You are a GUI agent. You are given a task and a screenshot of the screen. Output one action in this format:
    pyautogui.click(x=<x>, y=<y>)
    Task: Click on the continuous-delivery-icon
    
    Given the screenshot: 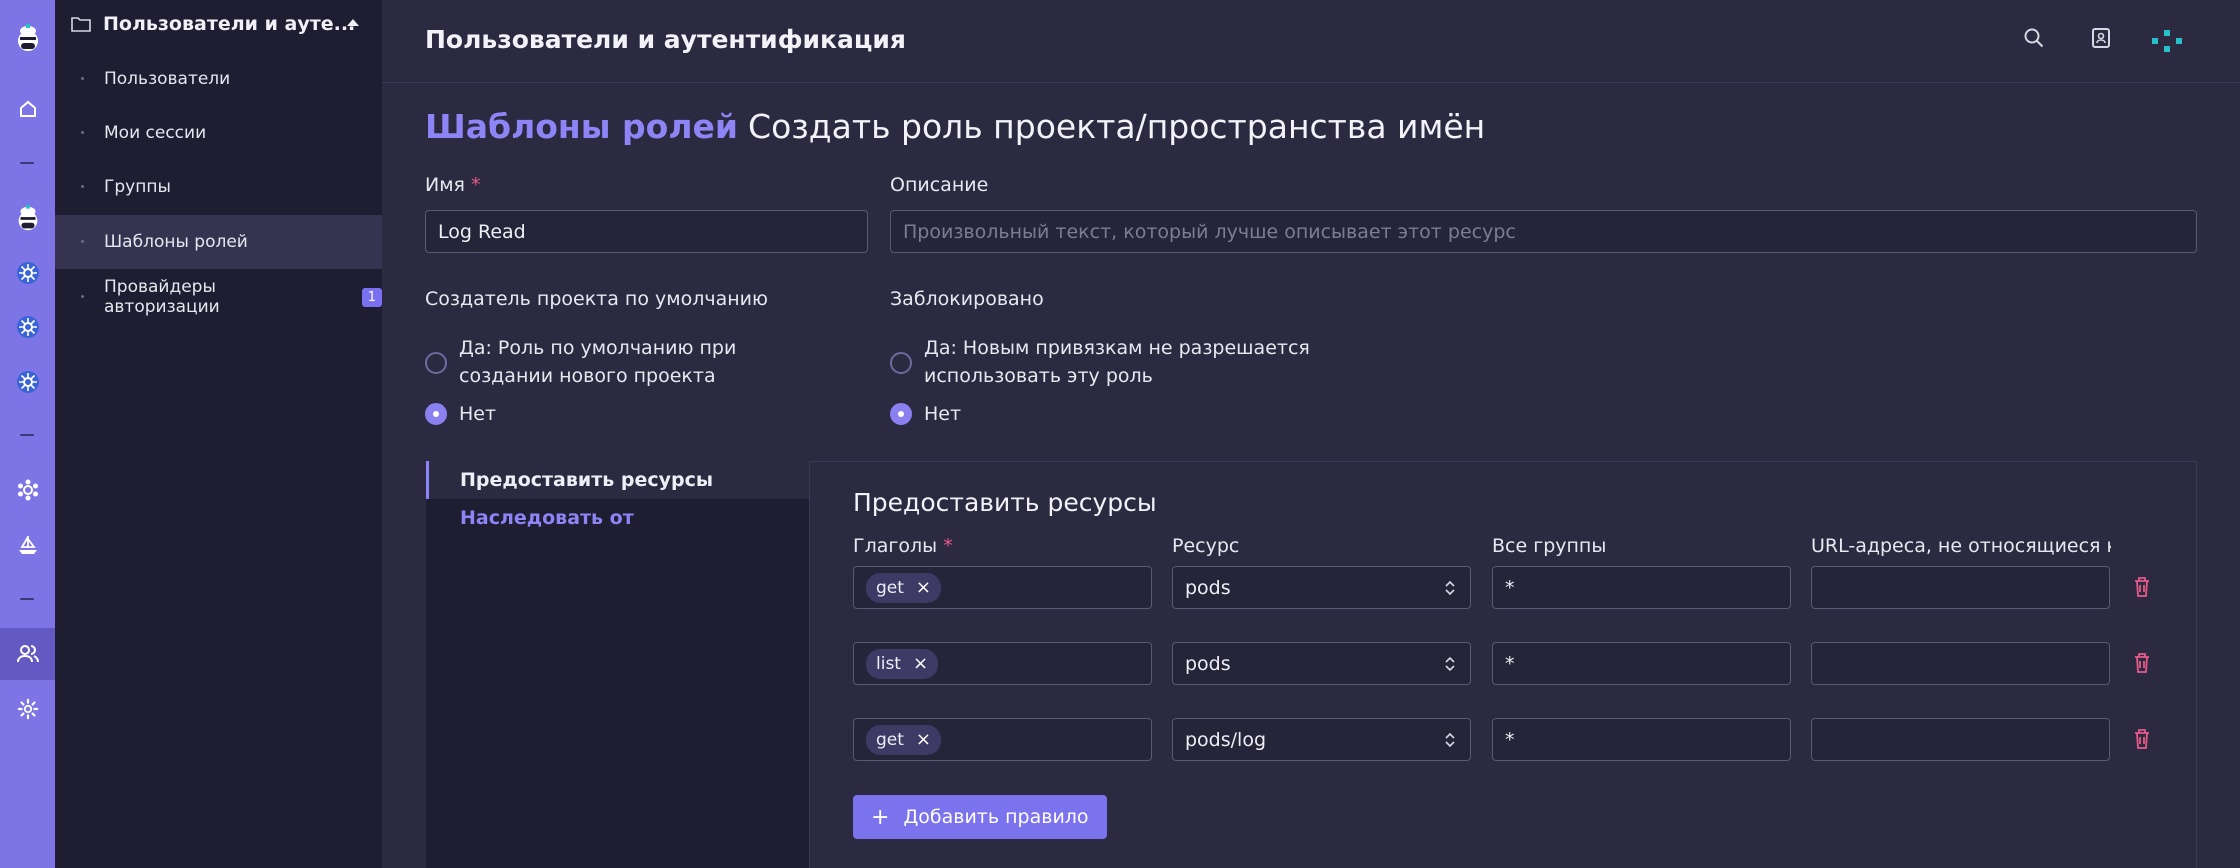 What is the action you would take?
    pyautogui.click(x=27, y=545)
    